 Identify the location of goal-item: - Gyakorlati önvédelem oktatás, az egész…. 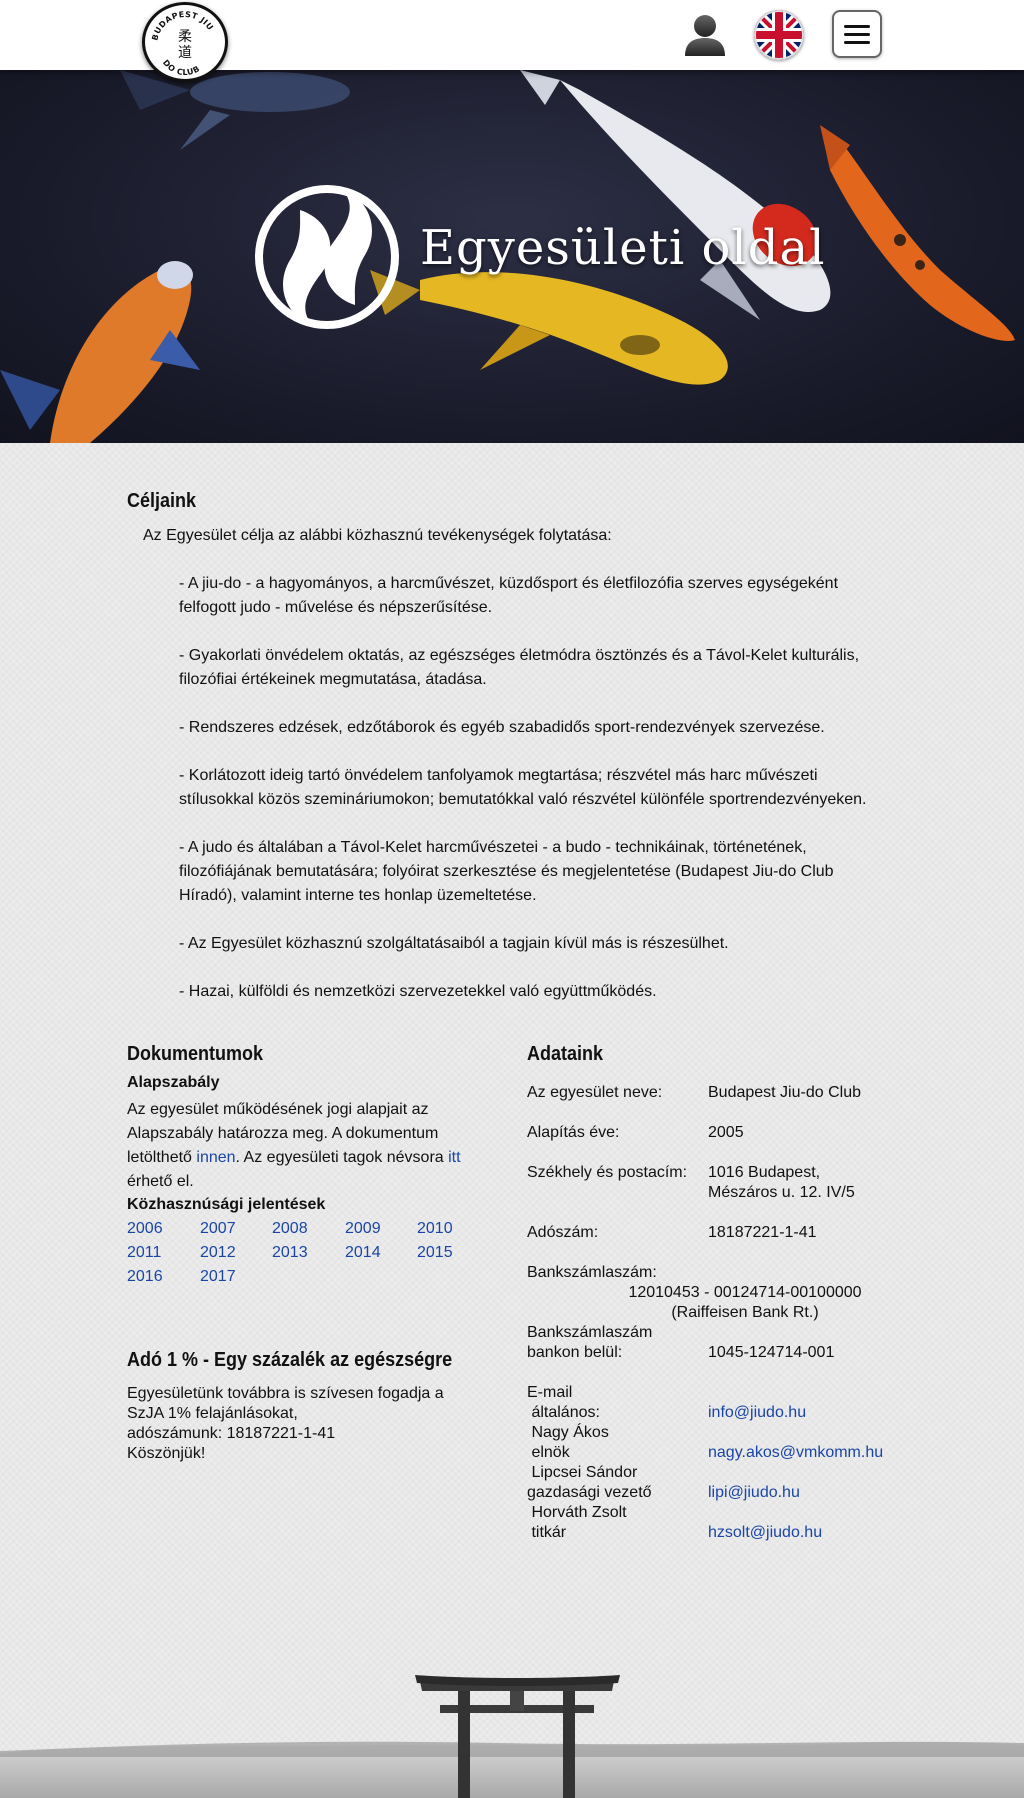
(519, 667).